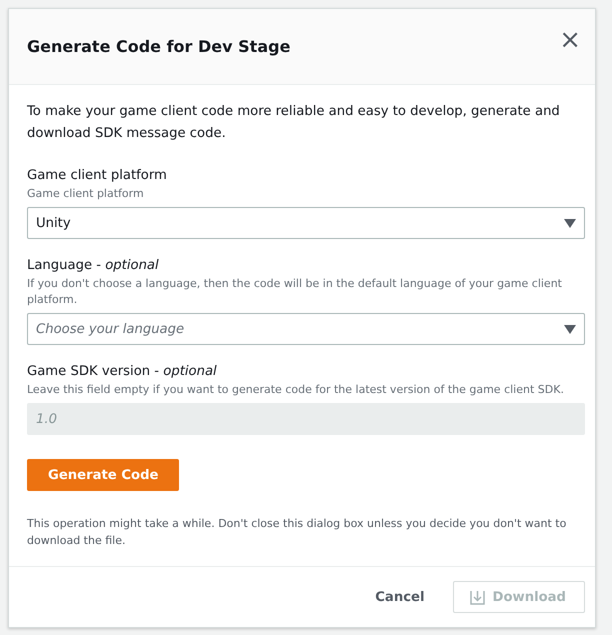 Image resolution: width=612 pixels, height=635 pixels. Describe the element at coordinates (86, 194) in the screenshot. I see `field-description: Game client platform` at that location.